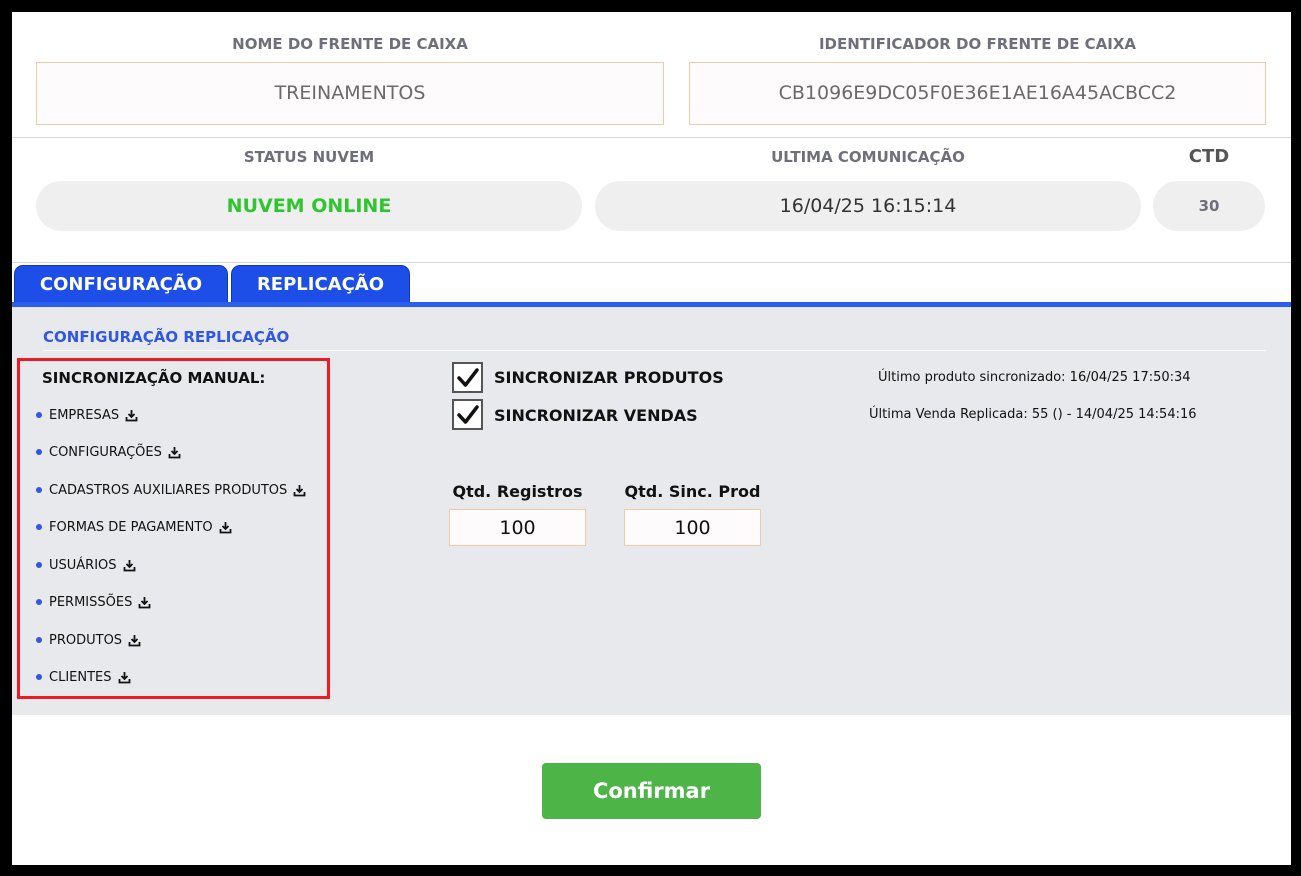  I want to click on sync-item-configuracoes: CONFIGURAÇÕES, so click(108, 452).